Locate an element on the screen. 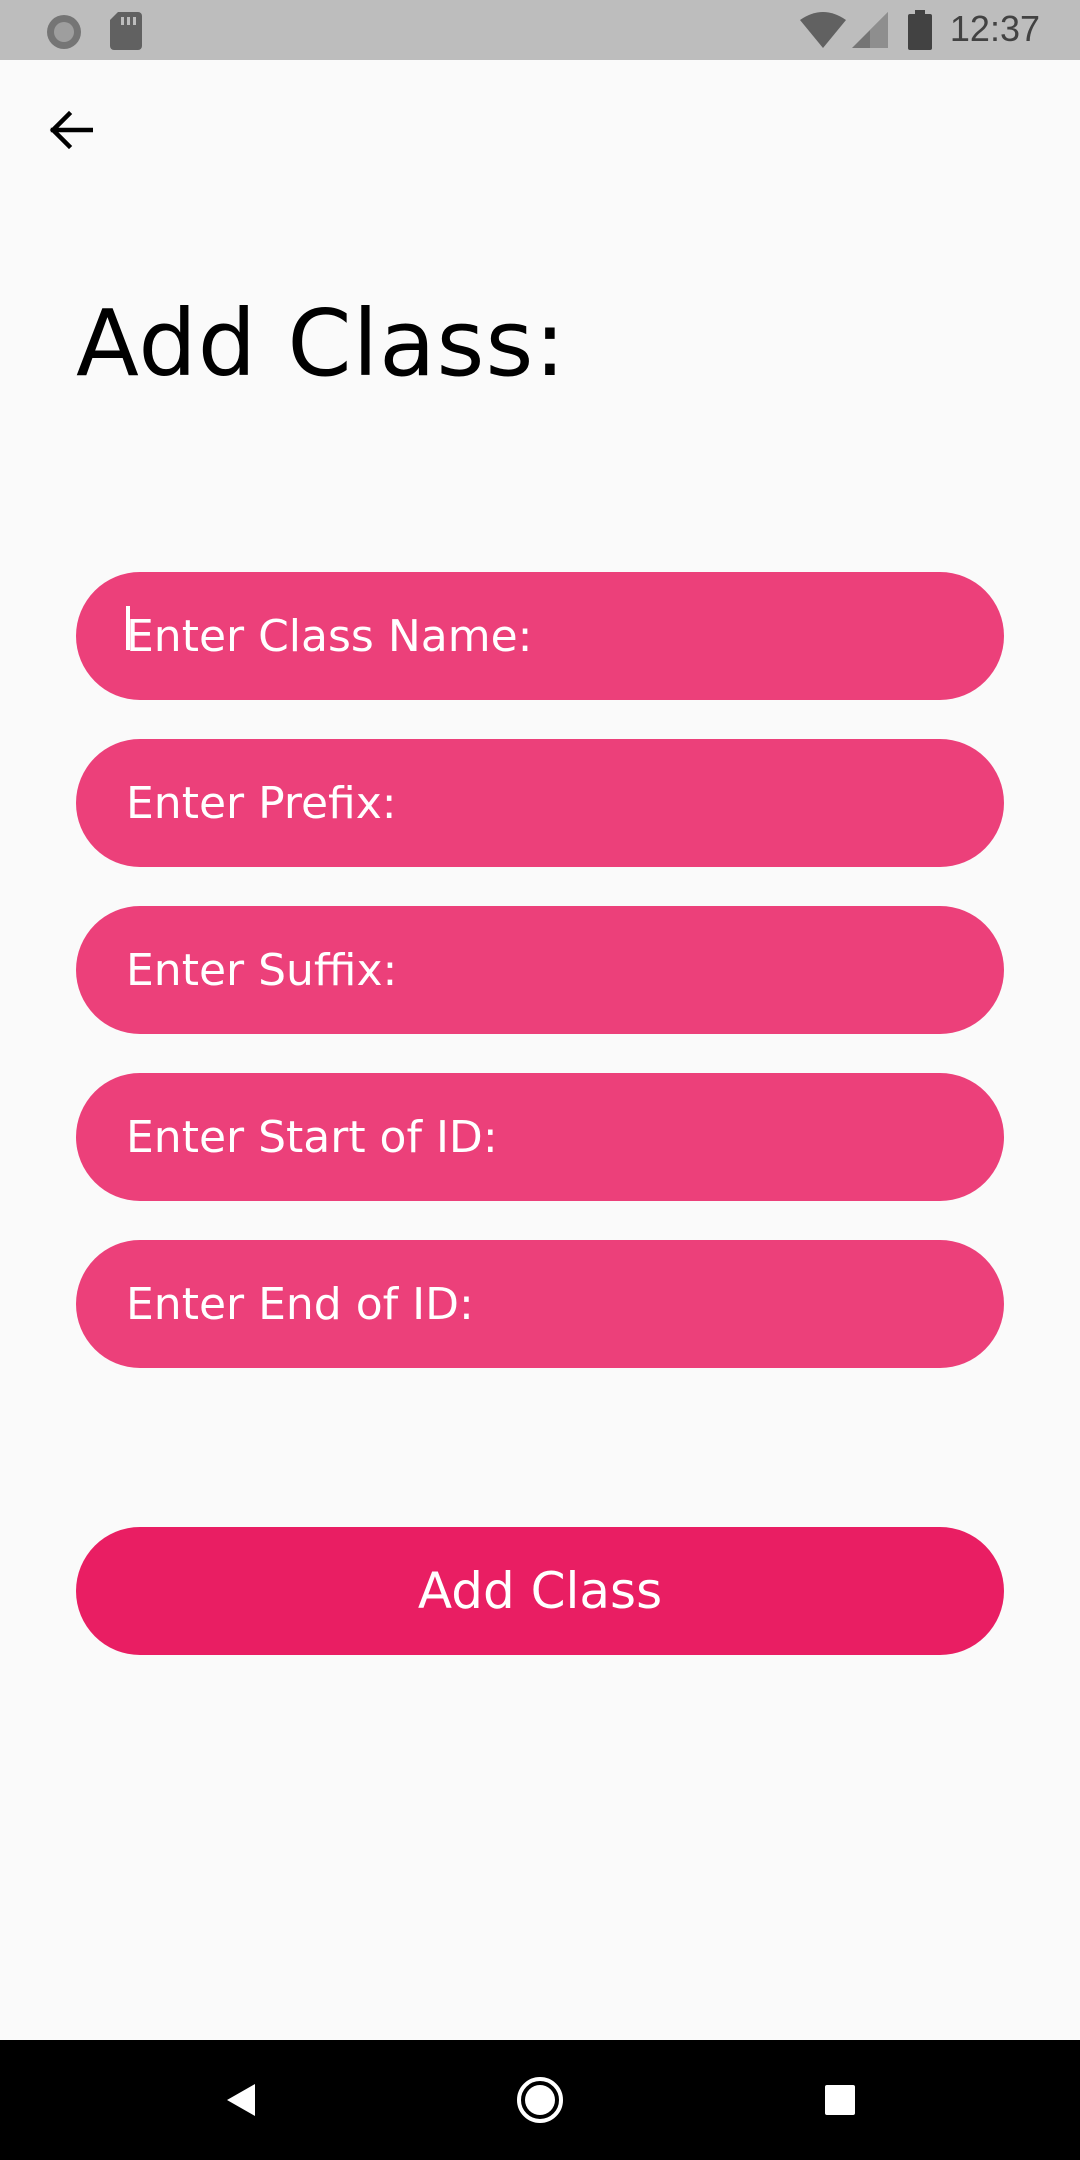 The height and width of the screenshot is (2160, 1080). prefix-field is located at coordinates (540, 803).